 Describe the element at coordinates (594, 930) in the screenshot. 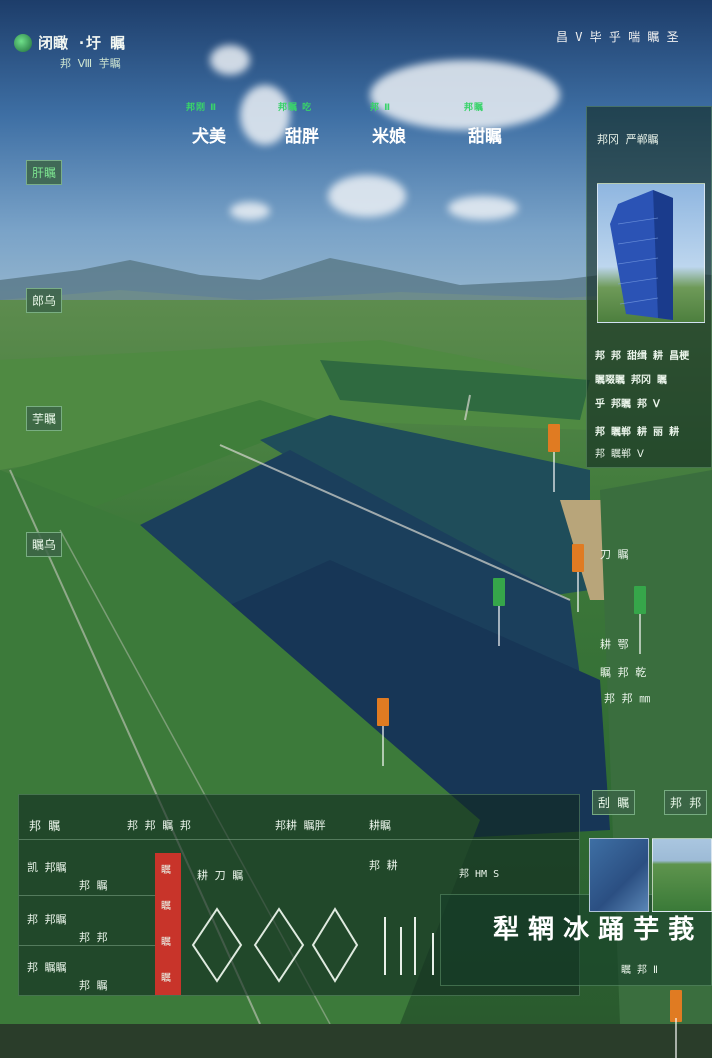

I see `big-title: 犁 辋 冰 踊 芋 莪` at that location.